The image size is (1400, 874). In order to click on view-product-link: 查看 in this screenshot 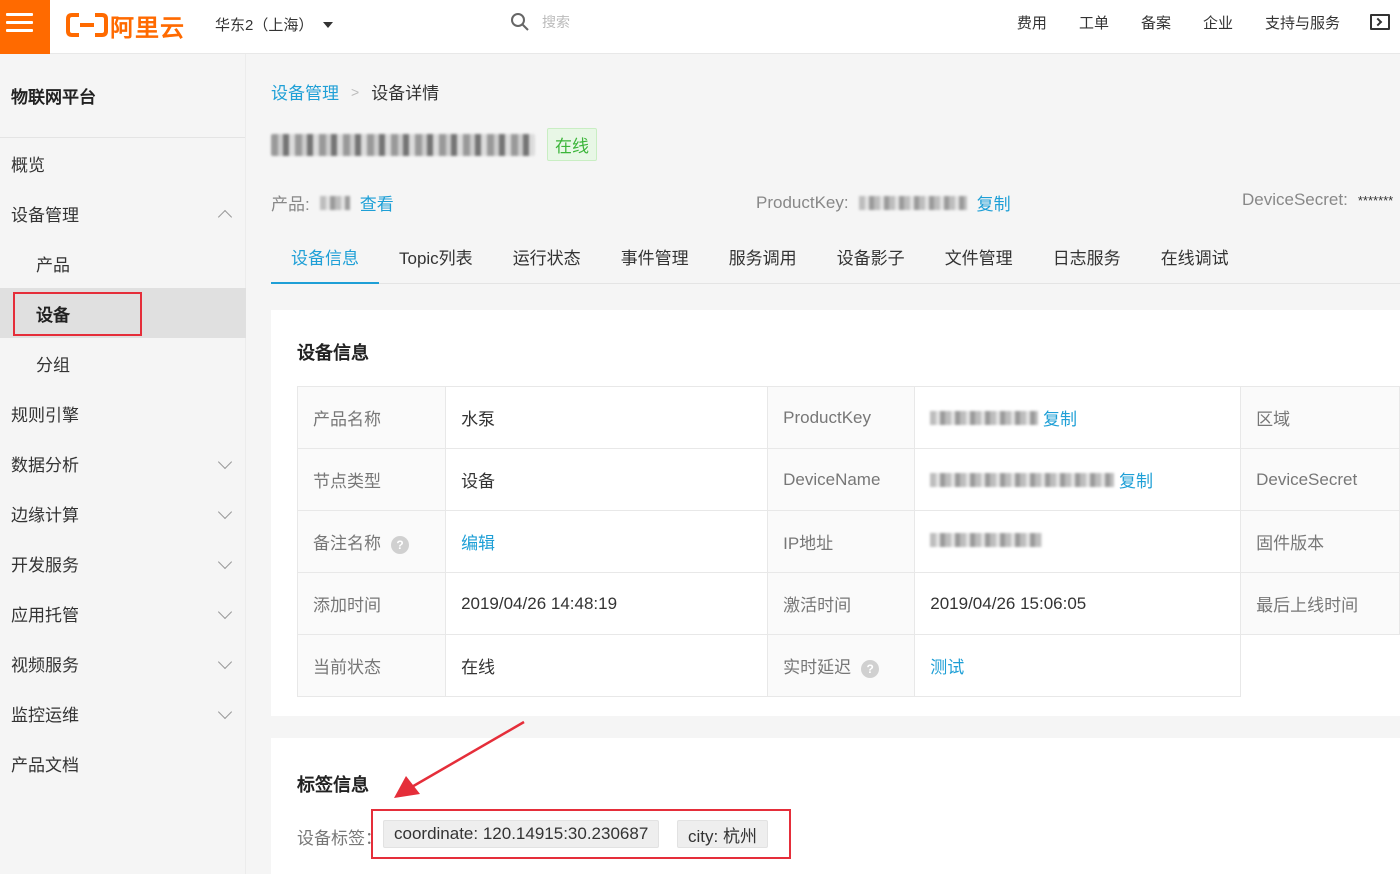, I will do `click(377, 202)`.